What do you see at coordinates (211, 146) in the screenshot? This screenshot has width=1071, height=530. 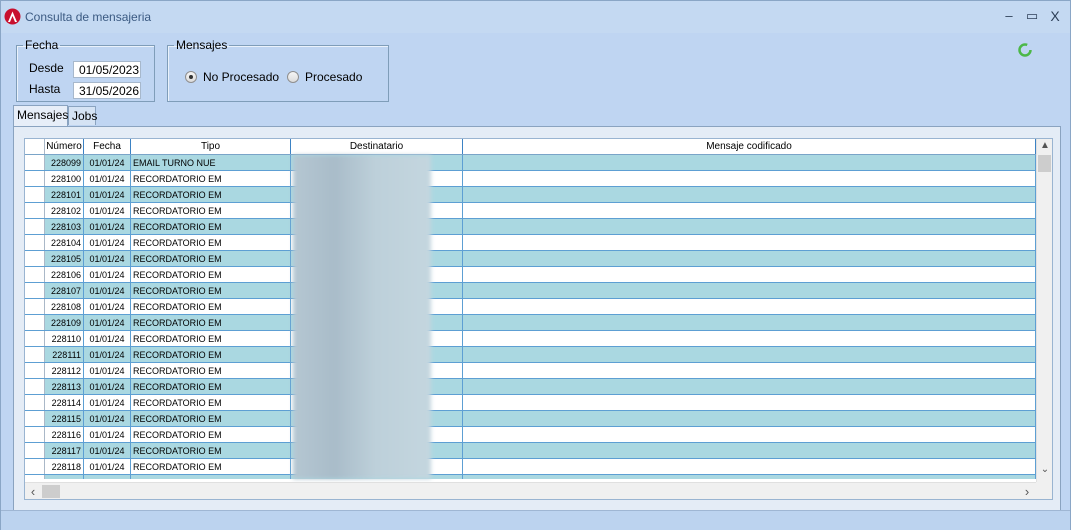 I see `header-tipo: Tipo` at bounding box center [211, 146].